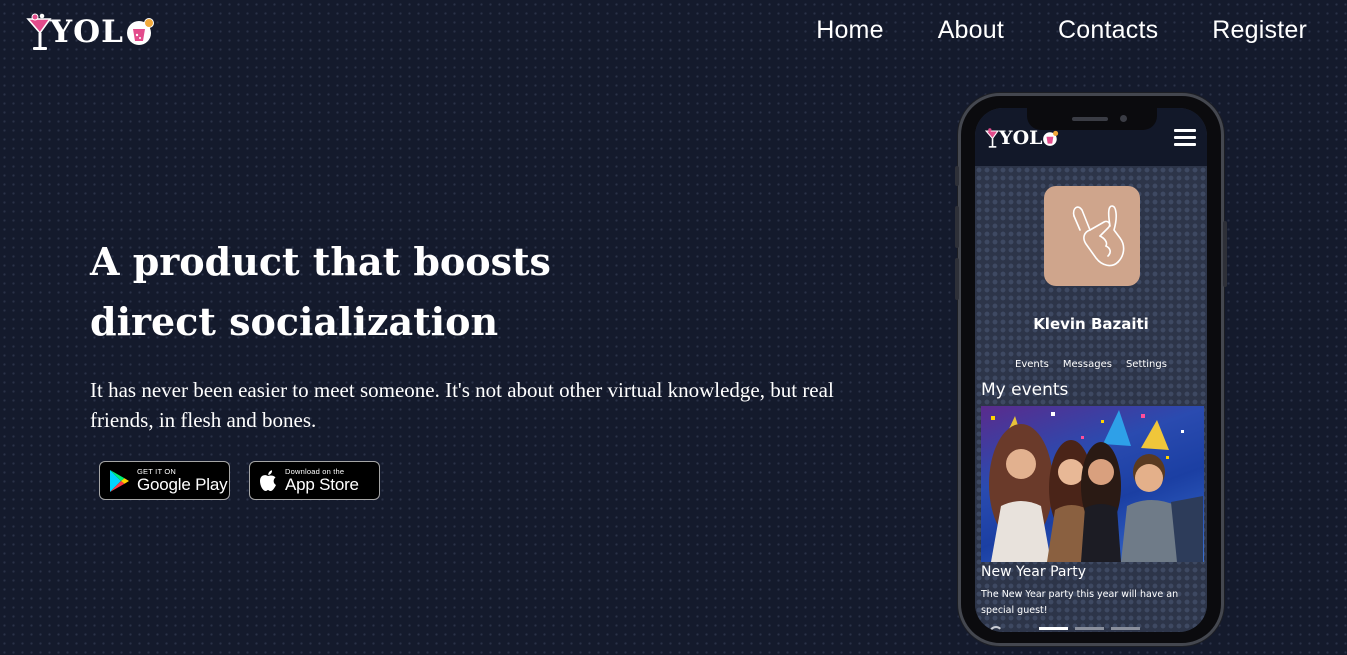  Describe the element at coordinates (1033, 572) in the screenshot. I see `event-title: New Year Party` at that location.